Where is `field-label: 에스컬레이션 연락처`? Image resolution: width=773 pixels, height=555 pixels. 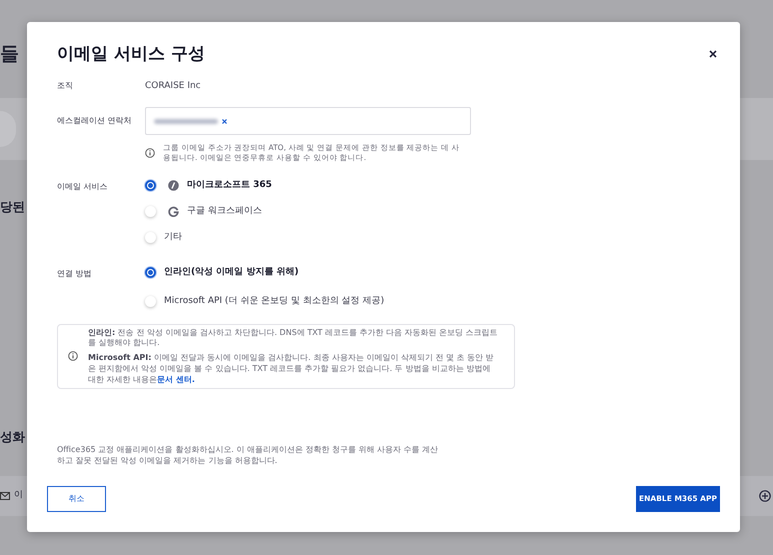 field-label: 에스컬레이션 연락처 is located at coordinates (94, 120).